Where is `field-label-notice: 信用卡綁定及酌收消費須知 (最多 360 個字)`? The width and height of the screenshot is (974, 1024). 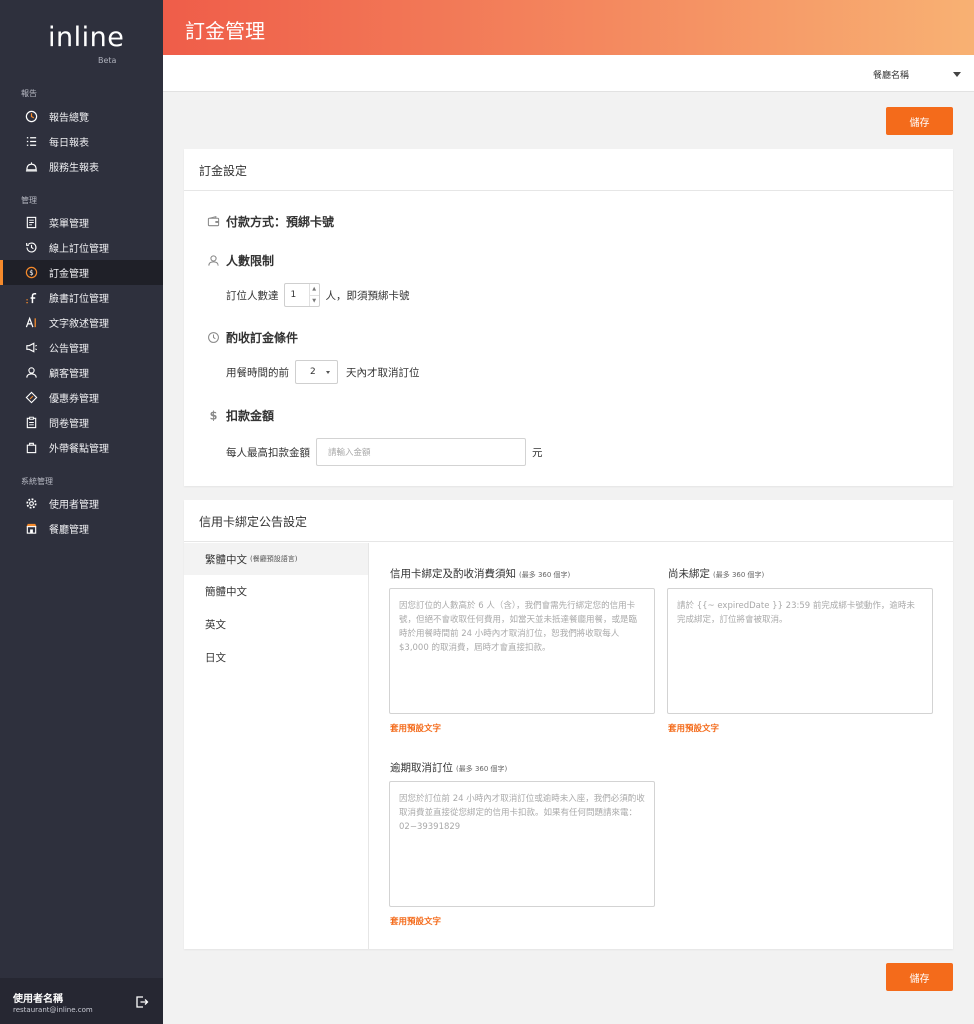
field-label-notice: 信用卡綁定及酌收消費須知 (最多 360 個字) is located at coordinates (480, 573).